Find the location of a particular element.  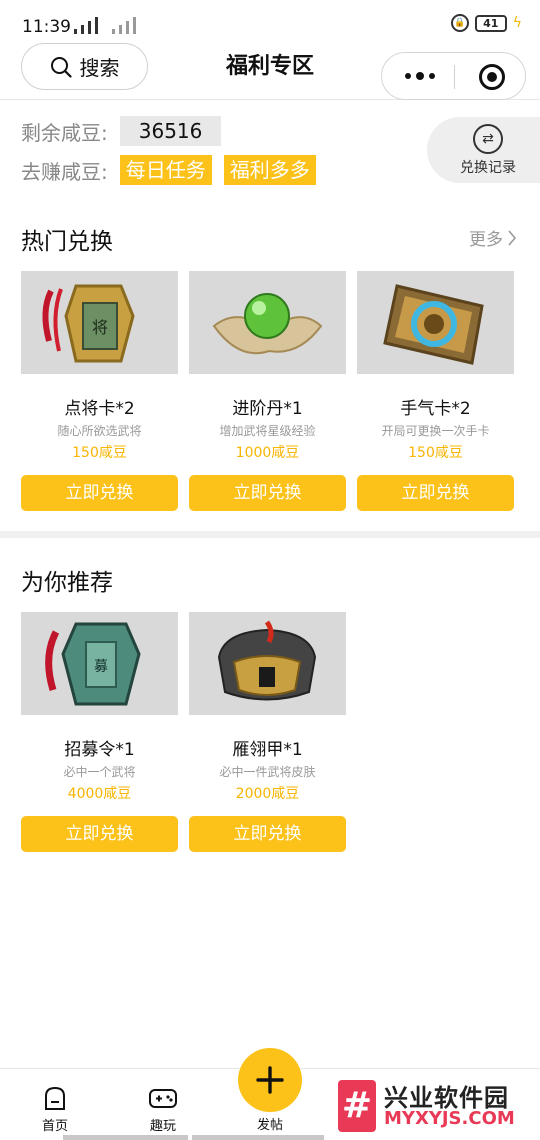

chevron-right-icon is located at coordinates (512, 237).